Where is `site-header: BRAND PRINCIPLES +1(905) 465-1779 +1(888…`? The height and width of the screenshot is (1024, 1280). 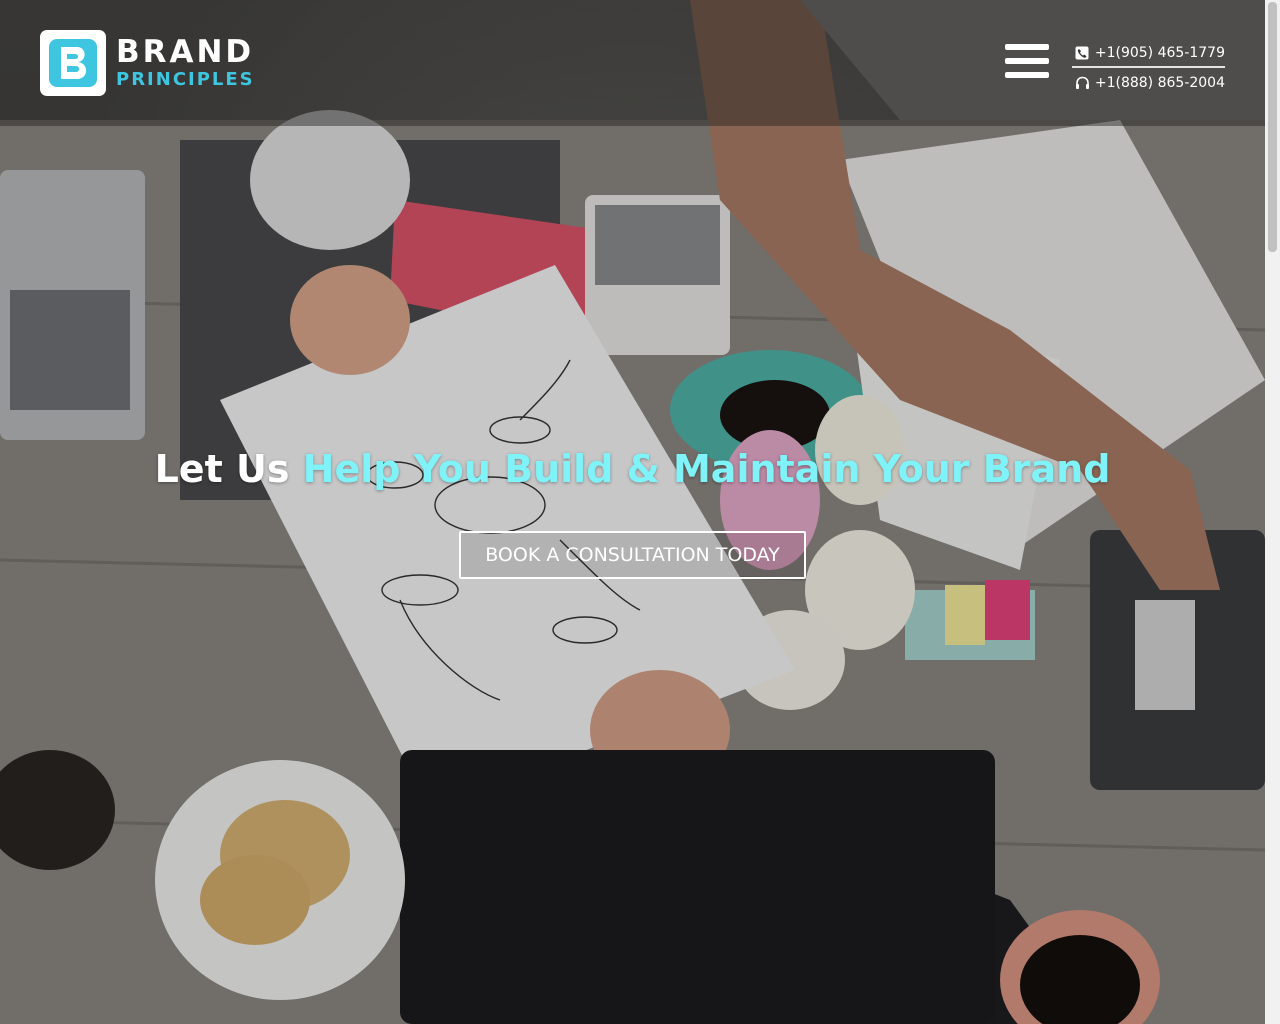 site-header: BRAND PRINCIPLES +1(905) 465-1779 +1(888… is located at coordinates (632, 63).